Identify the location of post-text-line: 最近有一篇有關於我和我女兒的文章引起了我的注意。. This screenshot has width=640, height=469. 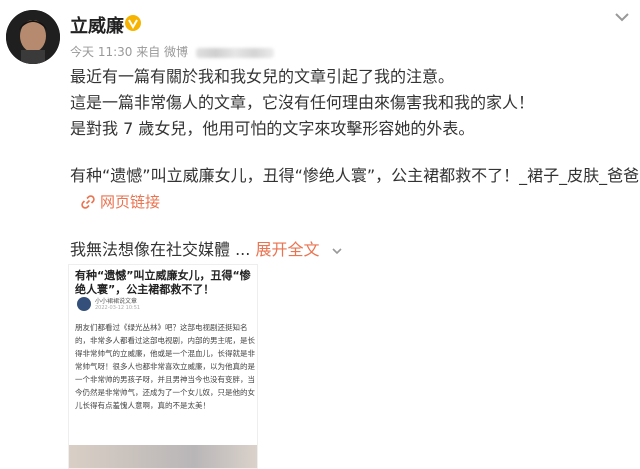
(262, 76).